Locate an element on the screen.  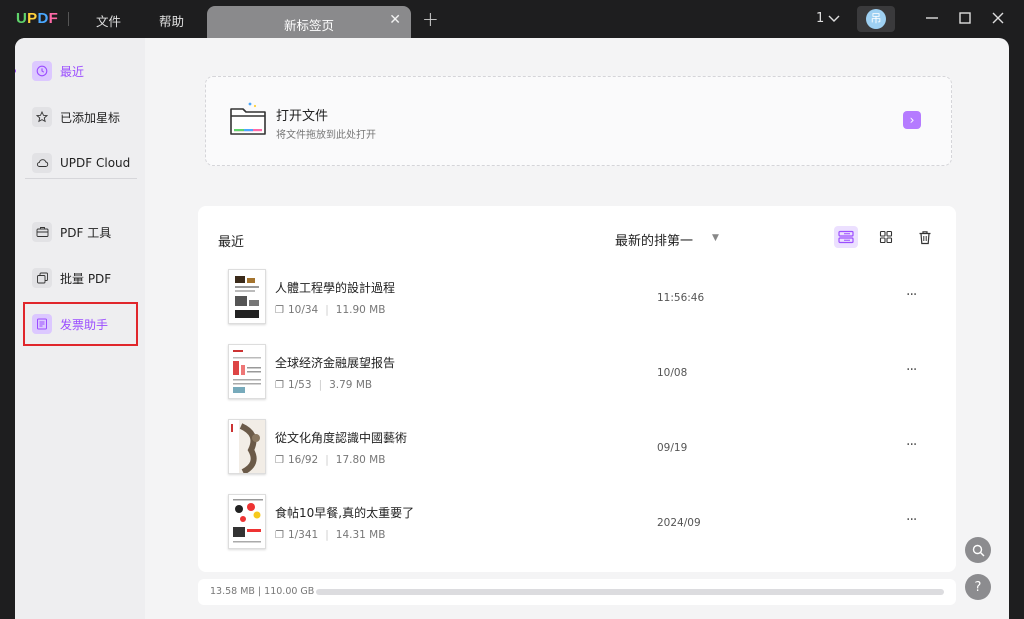
delete-button is located at coordinates (925, 237).